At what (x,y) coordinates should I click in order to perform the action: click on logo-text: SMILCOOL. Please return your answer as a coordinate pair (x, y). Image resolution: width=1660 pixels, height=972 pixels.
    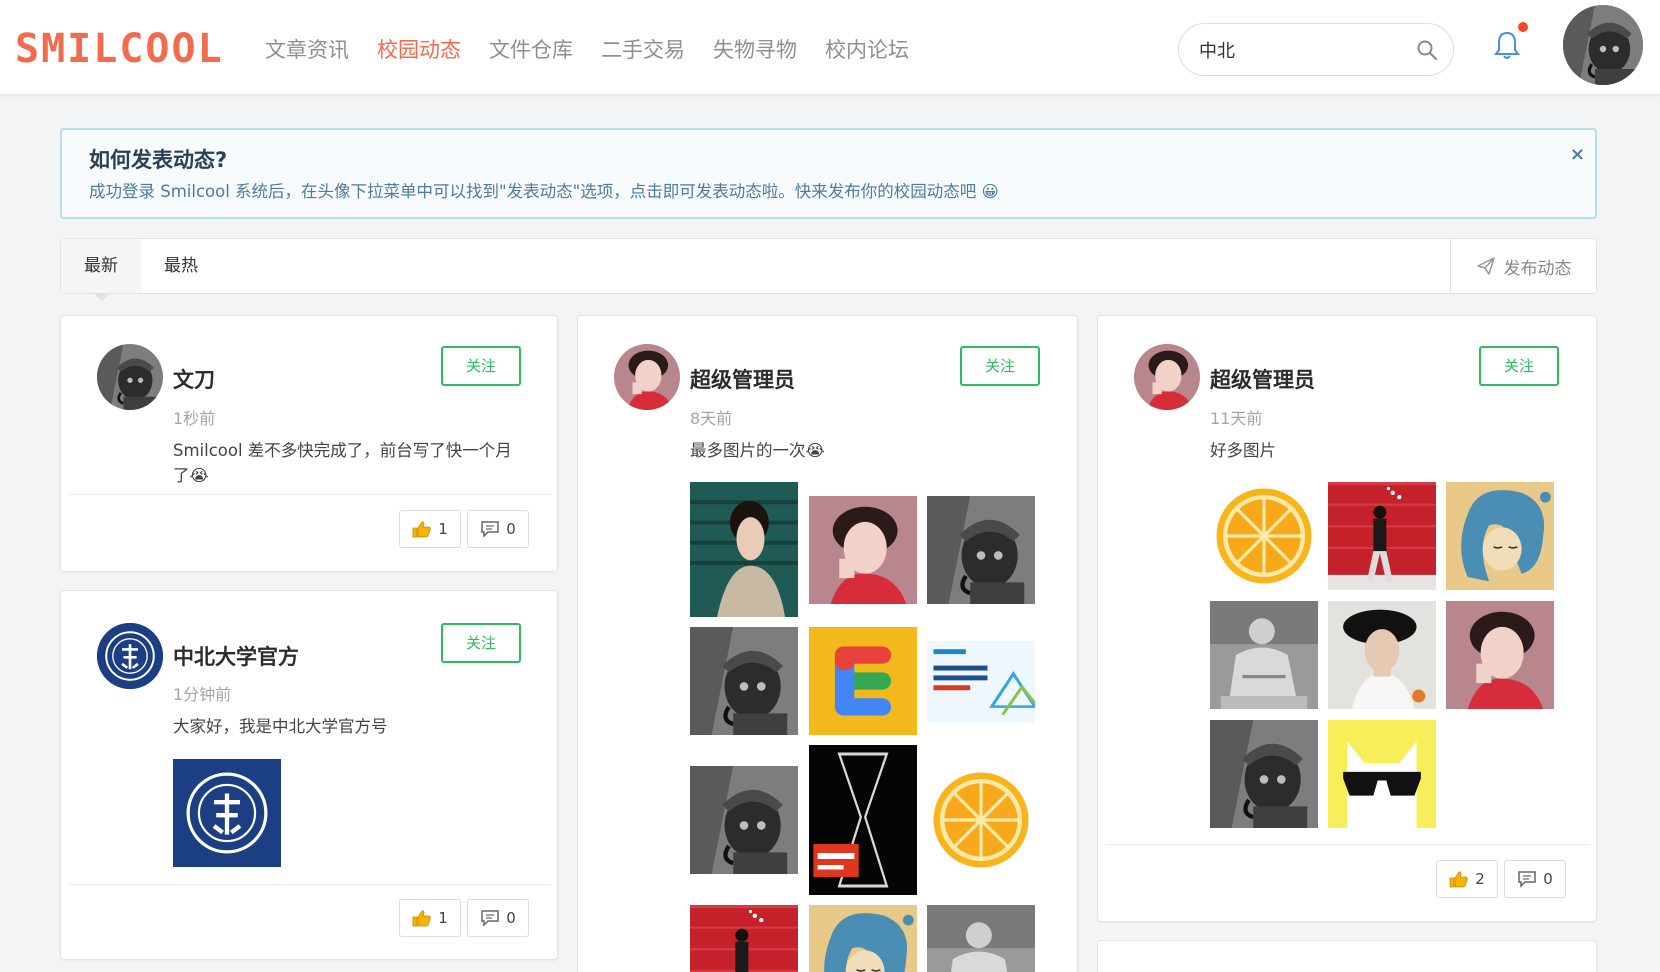
    Looking at the image, I should click on (119, 49).